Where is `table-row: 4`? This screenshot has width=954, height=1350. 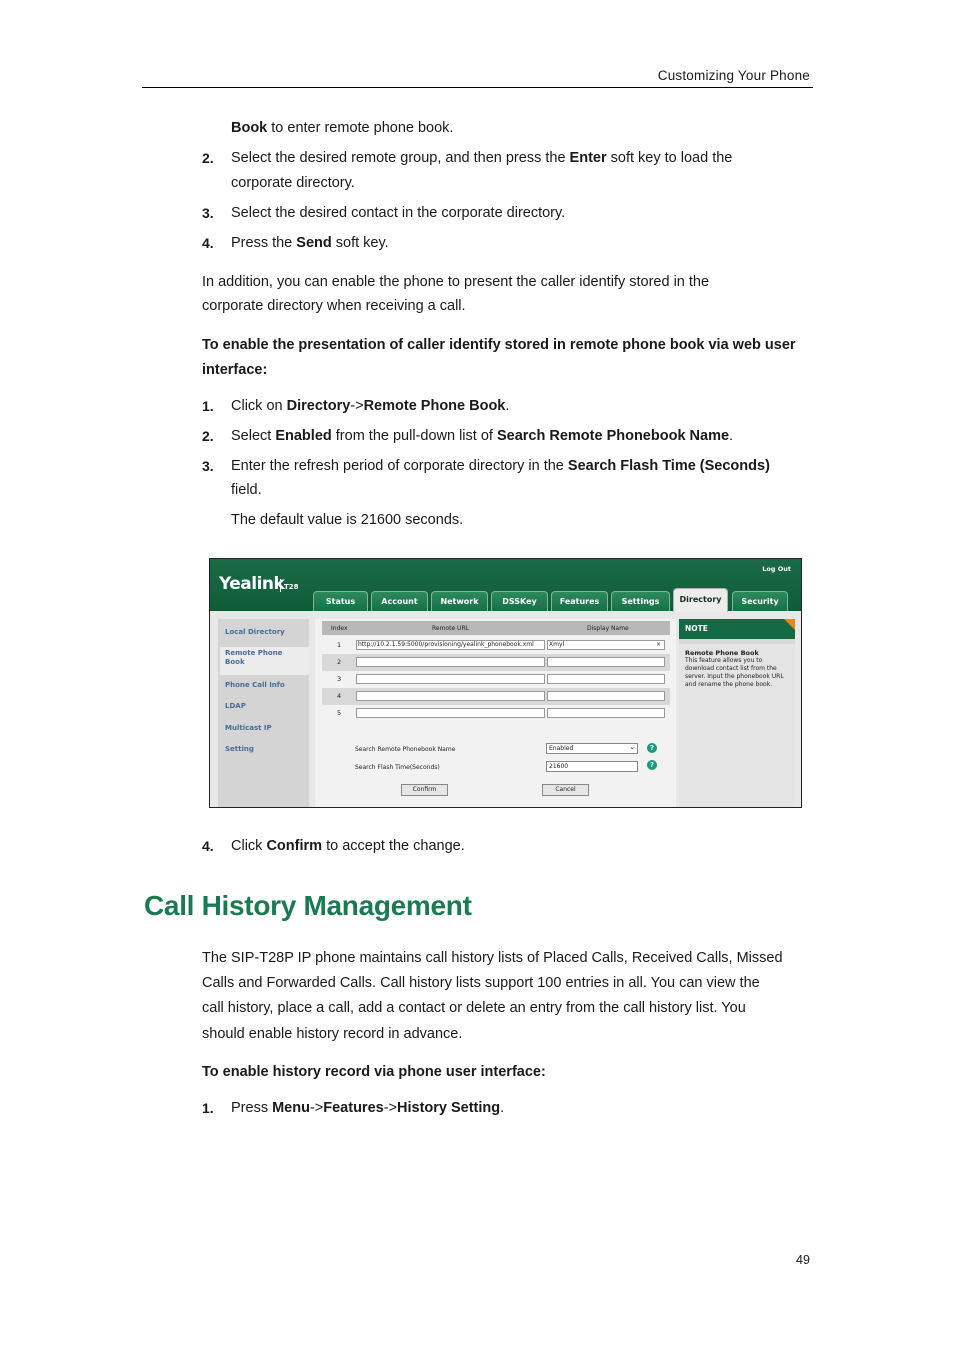 table-row: 4 is located at coordinates (496, 696).